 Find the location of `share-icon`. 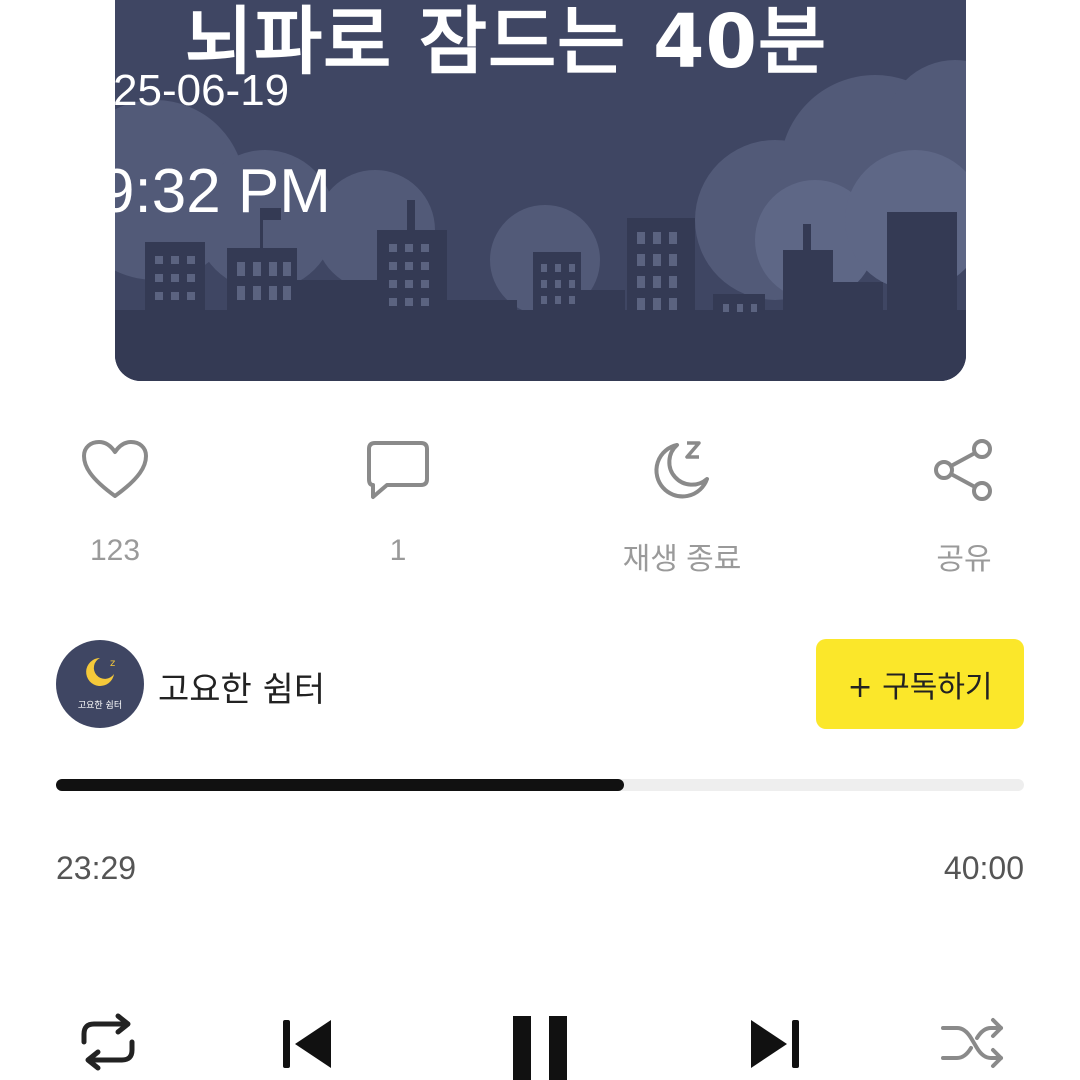

share-icon is located at coordinates (964, 470).